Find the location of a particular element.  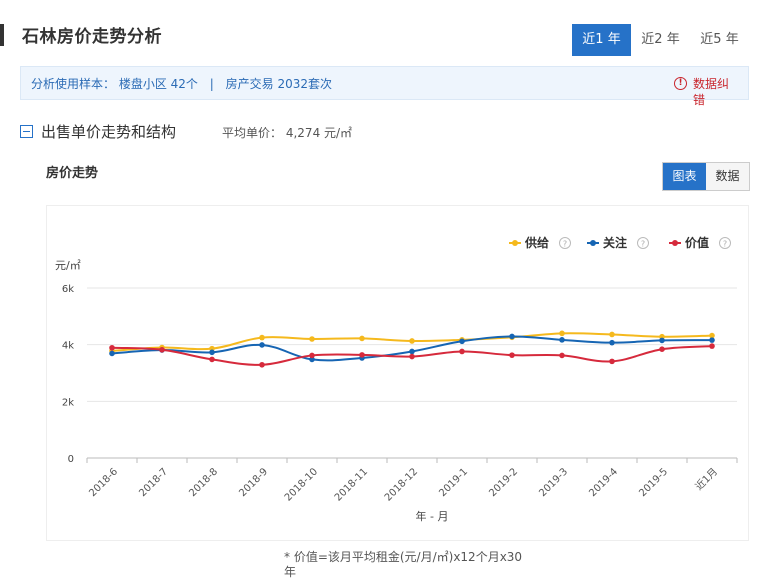

y-tick-label: 4k is located at coordinates (68, 346).